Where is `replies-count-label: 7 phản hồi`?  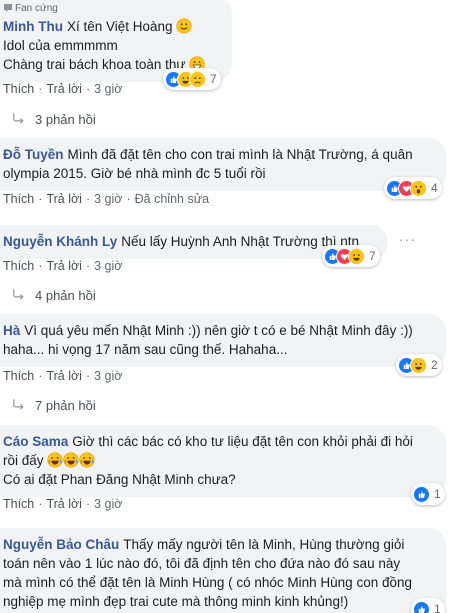 replies-count-label: 7 phản hồi is located at coordinates (65, 405).